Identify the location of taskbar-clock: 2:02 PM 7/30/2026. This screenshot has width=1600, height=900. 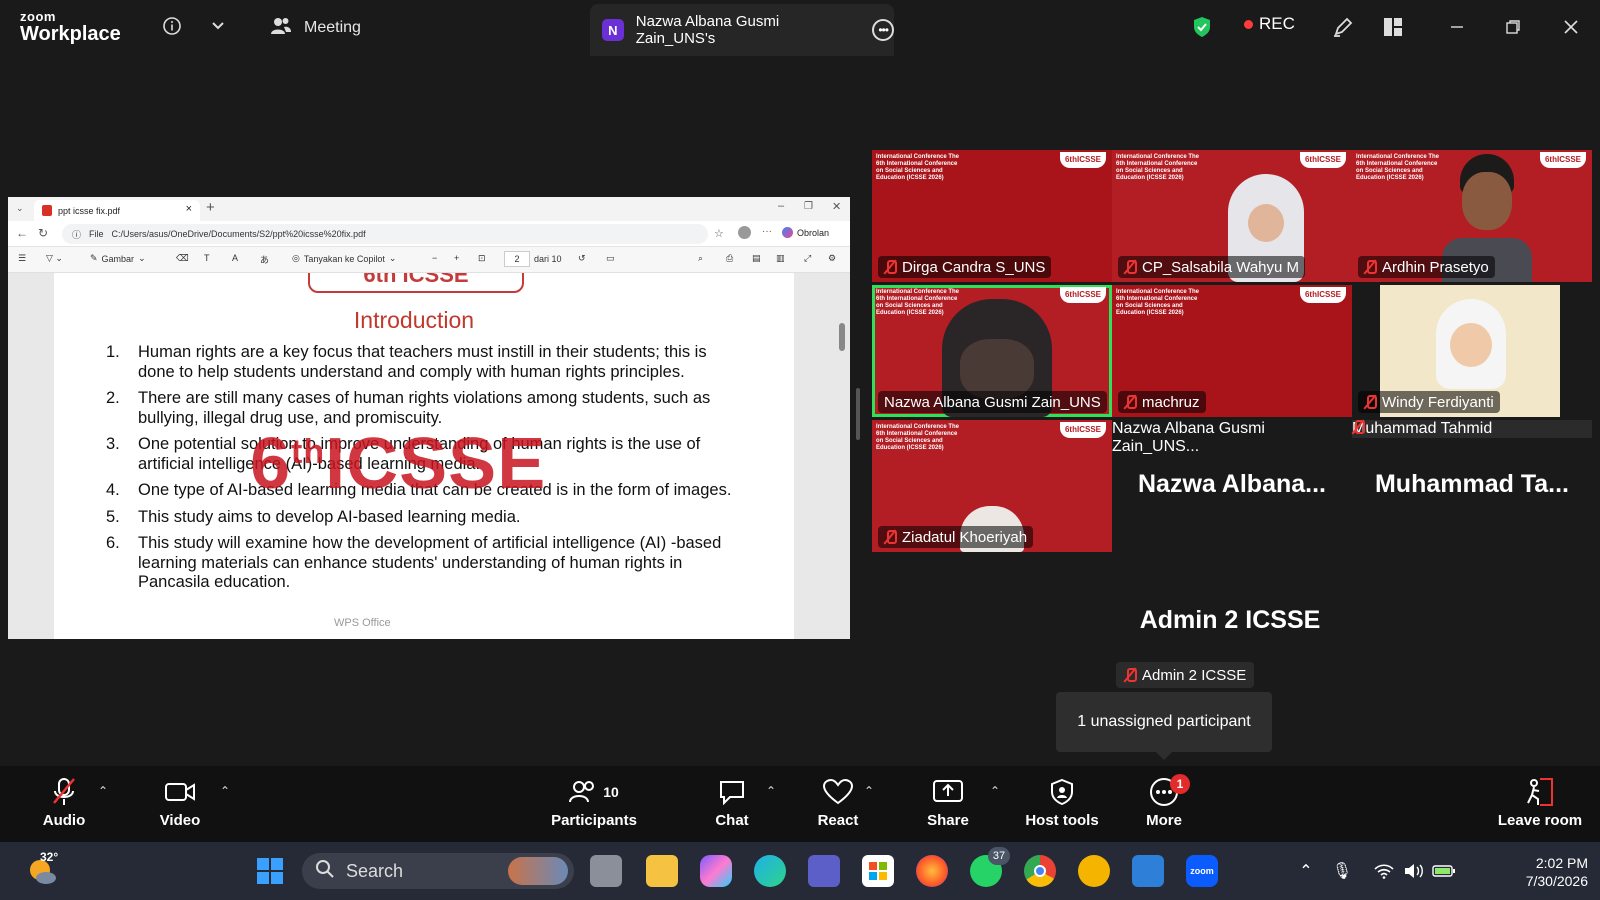
(1538, 872).